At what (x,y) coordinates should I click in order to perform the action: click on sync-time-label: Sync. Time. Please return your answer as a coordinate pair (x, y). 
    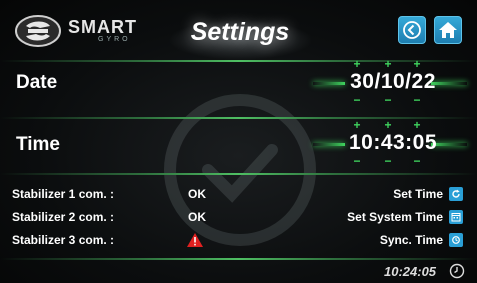
    Looking at the image, I should click on (411, 240).